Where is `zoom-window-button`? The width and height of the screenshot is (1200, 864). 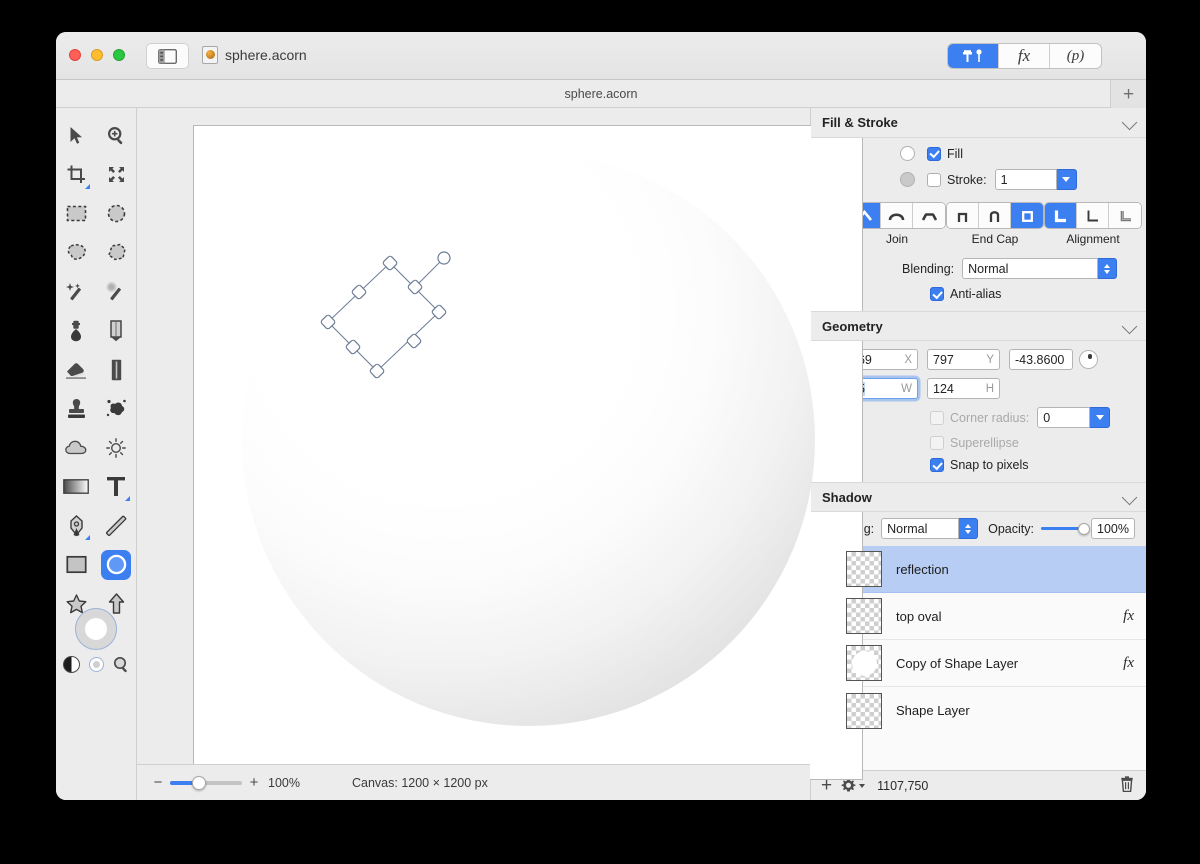
zoom-window-button is located at coordinates (119, 55).